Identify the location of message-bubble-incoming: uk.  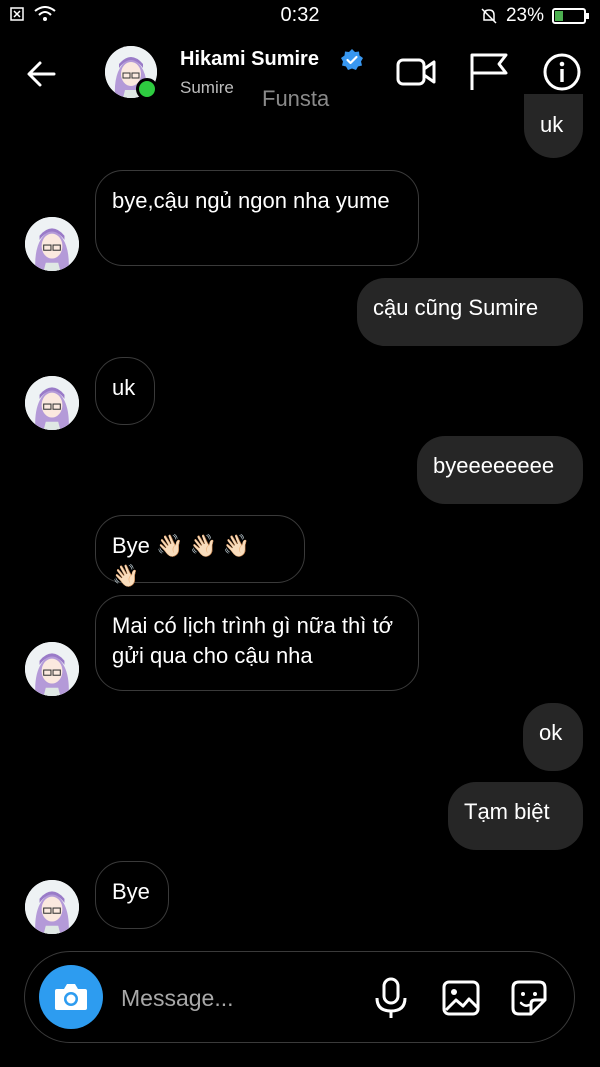
(125, 391).